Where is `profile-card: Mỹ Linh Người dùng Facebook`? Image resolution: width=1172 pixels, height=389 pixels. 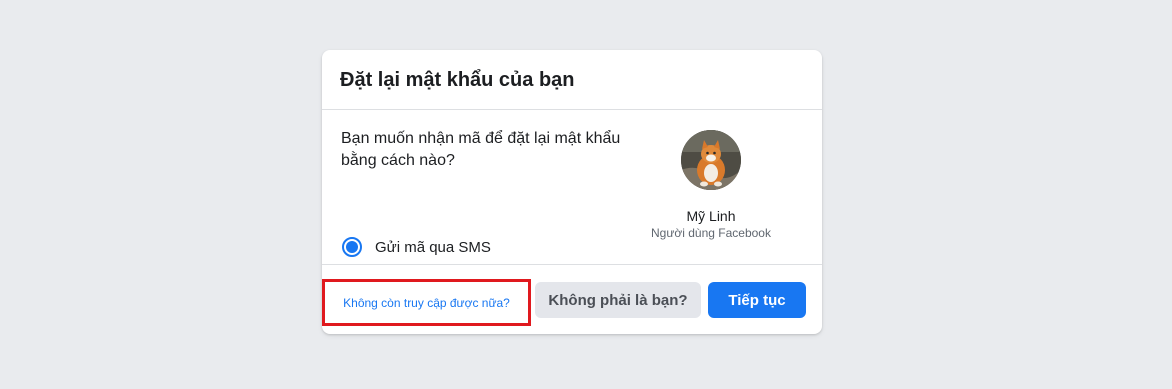 profile-card: Mỹ Linh Người dùng Facebook is located at coordinates (711, 185).